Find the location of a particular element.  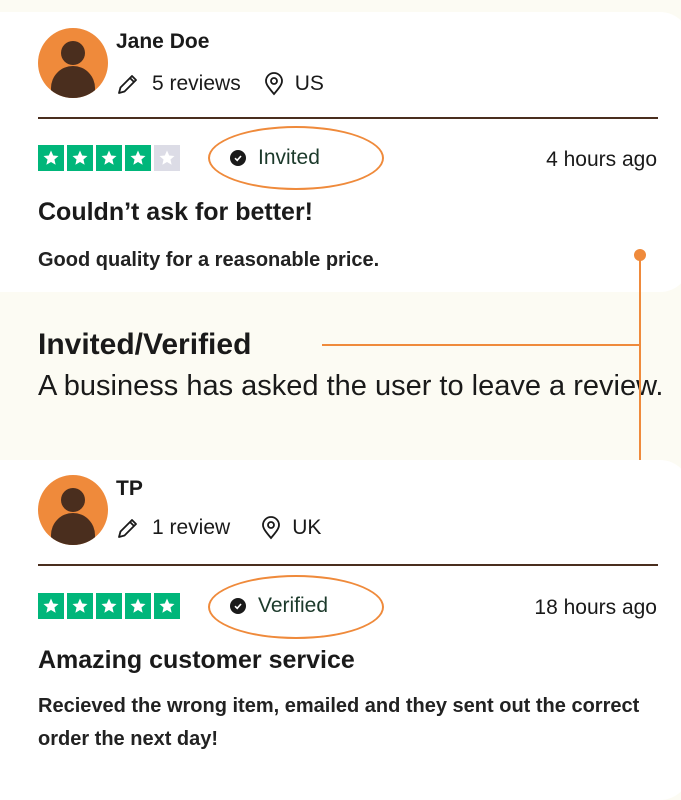

reviewer-meta: 1 review UK is located at coordinates (218, 528).